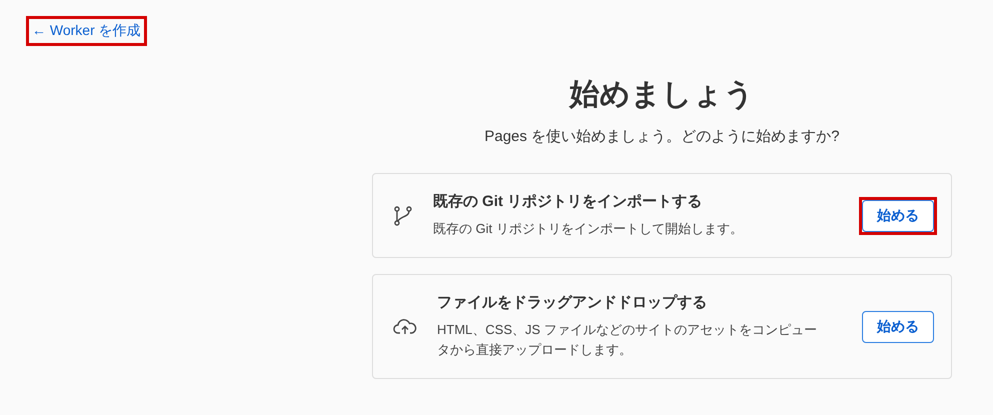 Image resolution: width=993 pixels, height=415 pixels. Describe the element at coordinates (405, 327) in the screenshot. I see `cloud-upload-icon` at that location.